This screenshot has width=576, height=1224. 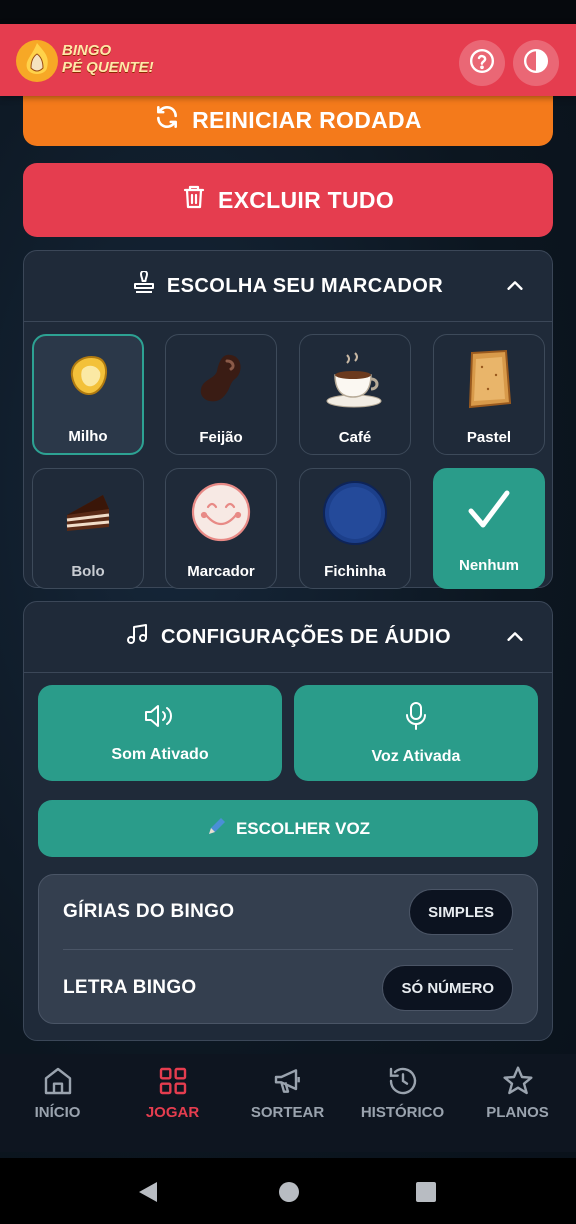 I want to click on nav-label: JOGAR, so click(x=172, y=1112).